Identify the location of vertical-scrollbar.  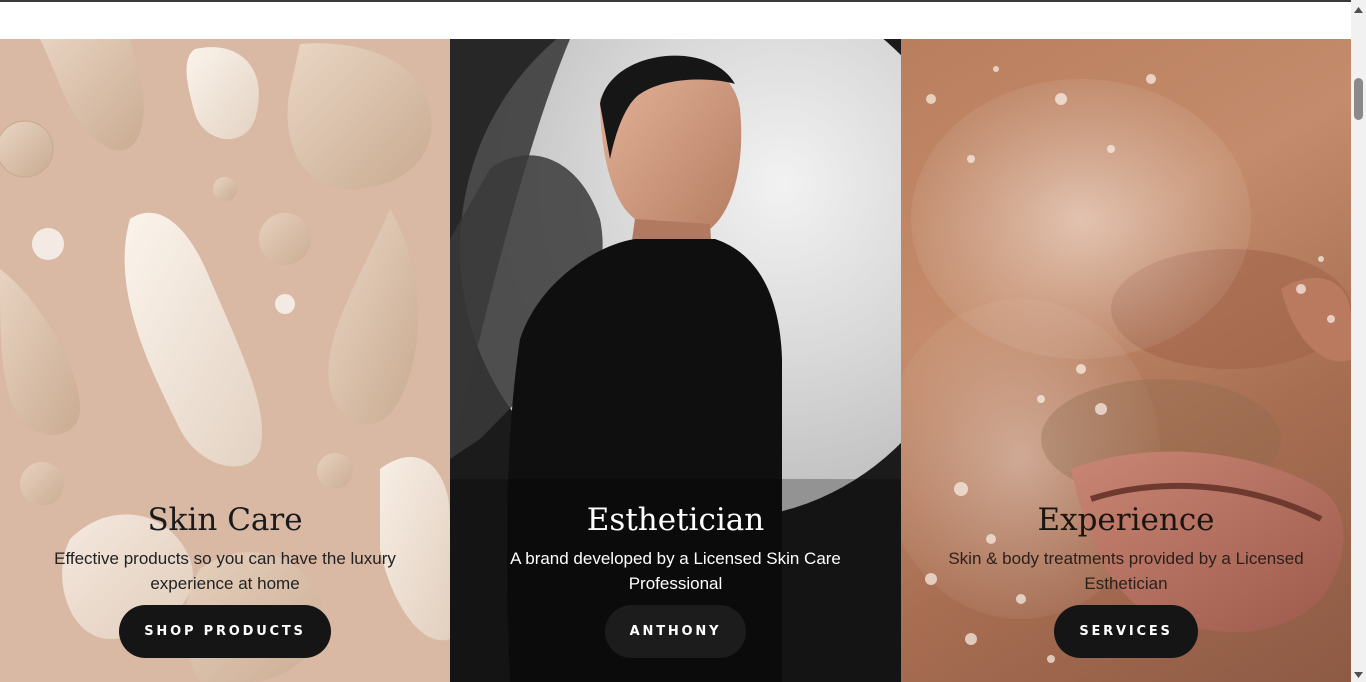
(1358, 341).